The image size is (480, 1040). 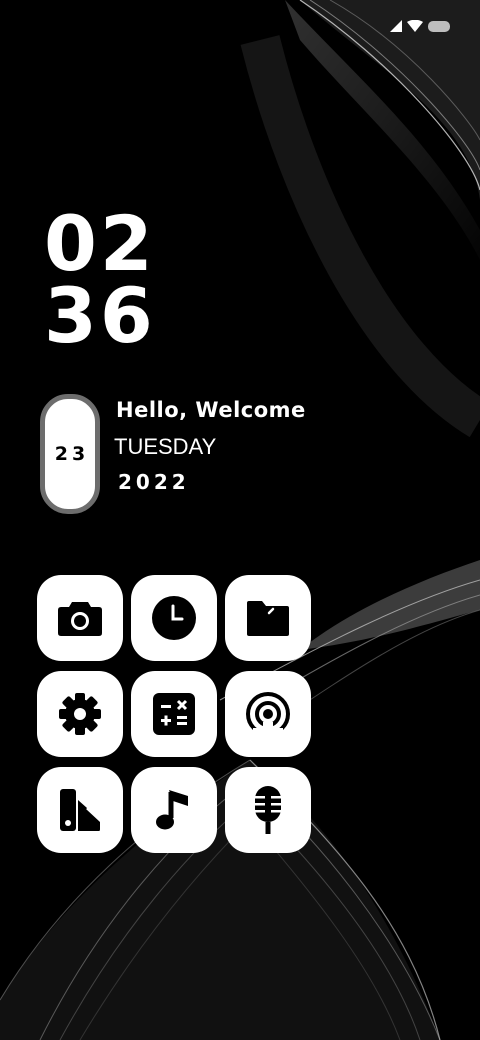 I want to click on camera-app, so click(x=80, y=618).